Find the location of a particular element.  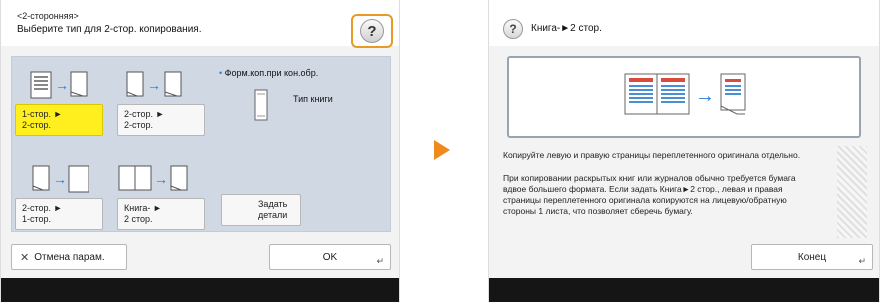

header-instruction: Выберите тип для 2-стор. копирования. is located at coordinates (109, 29).